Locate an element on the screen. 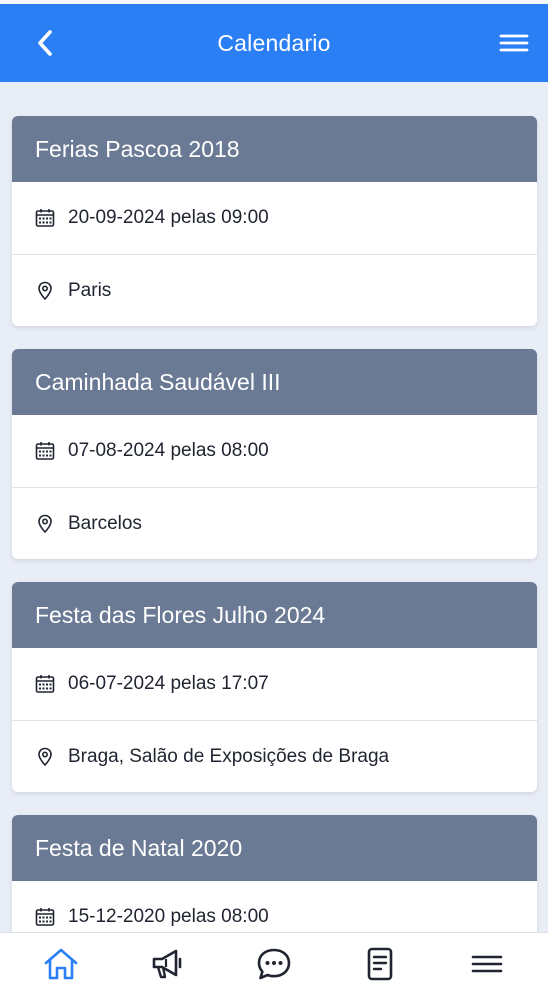  event-location: Paris is located at coordinates (90, 290).